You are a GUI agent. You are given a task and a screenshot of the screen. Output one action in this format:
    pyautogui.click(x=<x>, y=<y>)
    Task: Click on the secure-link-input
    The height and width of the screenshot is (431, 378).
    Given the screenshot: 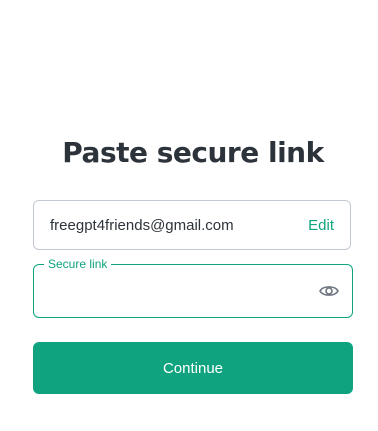 What is the action you would take?
    pyautogui.click(x=173, y=291)
    